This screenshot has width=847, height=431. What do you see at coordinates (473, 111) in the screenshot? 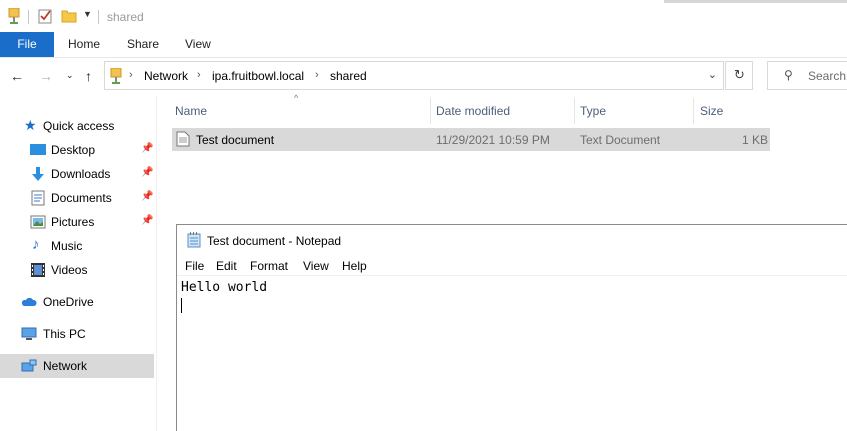
I see `column-header-date-modified: Date modified` at bounding box center [473, 111].